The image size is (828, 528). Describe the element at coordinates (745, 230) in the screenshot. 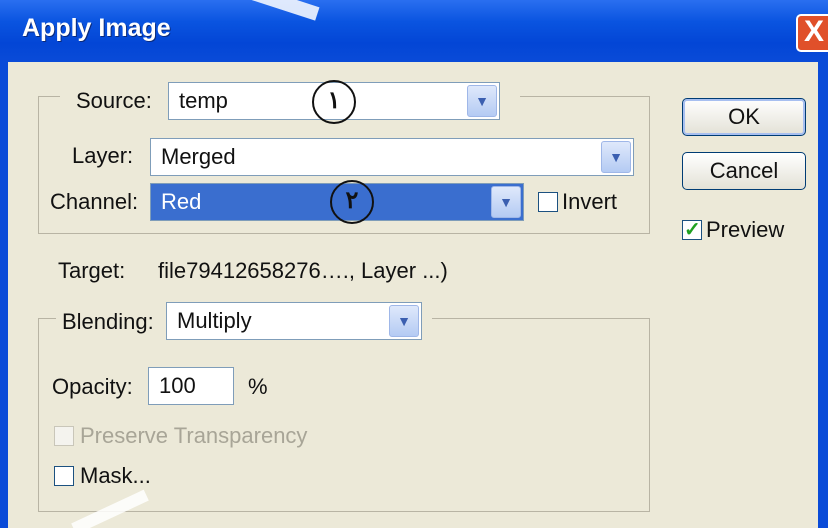

I see `preview-label: Preview` at that location.